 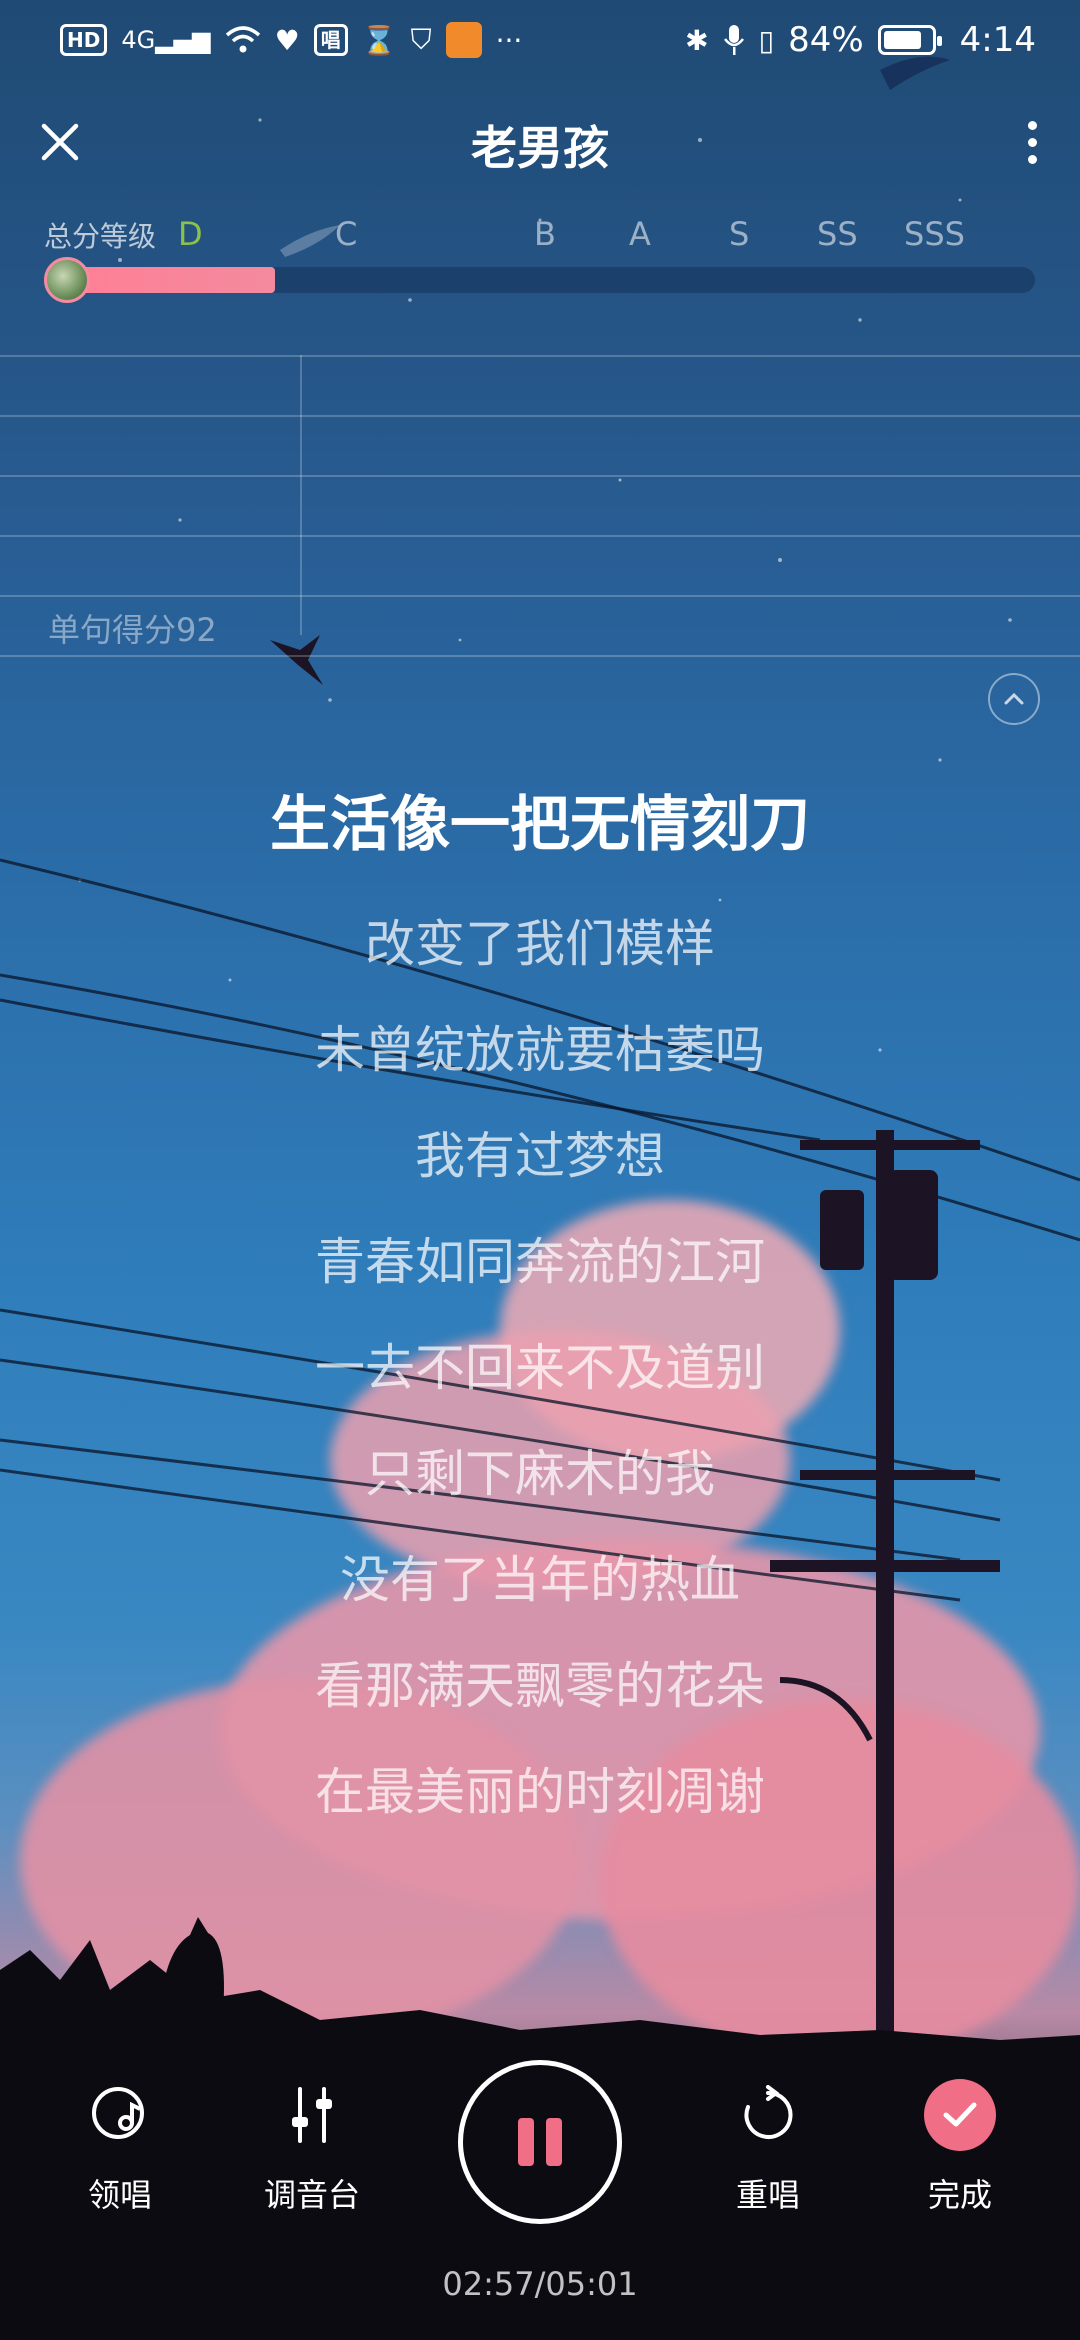 I want to click on done-button: 完成, so click(x=960, y=2138).